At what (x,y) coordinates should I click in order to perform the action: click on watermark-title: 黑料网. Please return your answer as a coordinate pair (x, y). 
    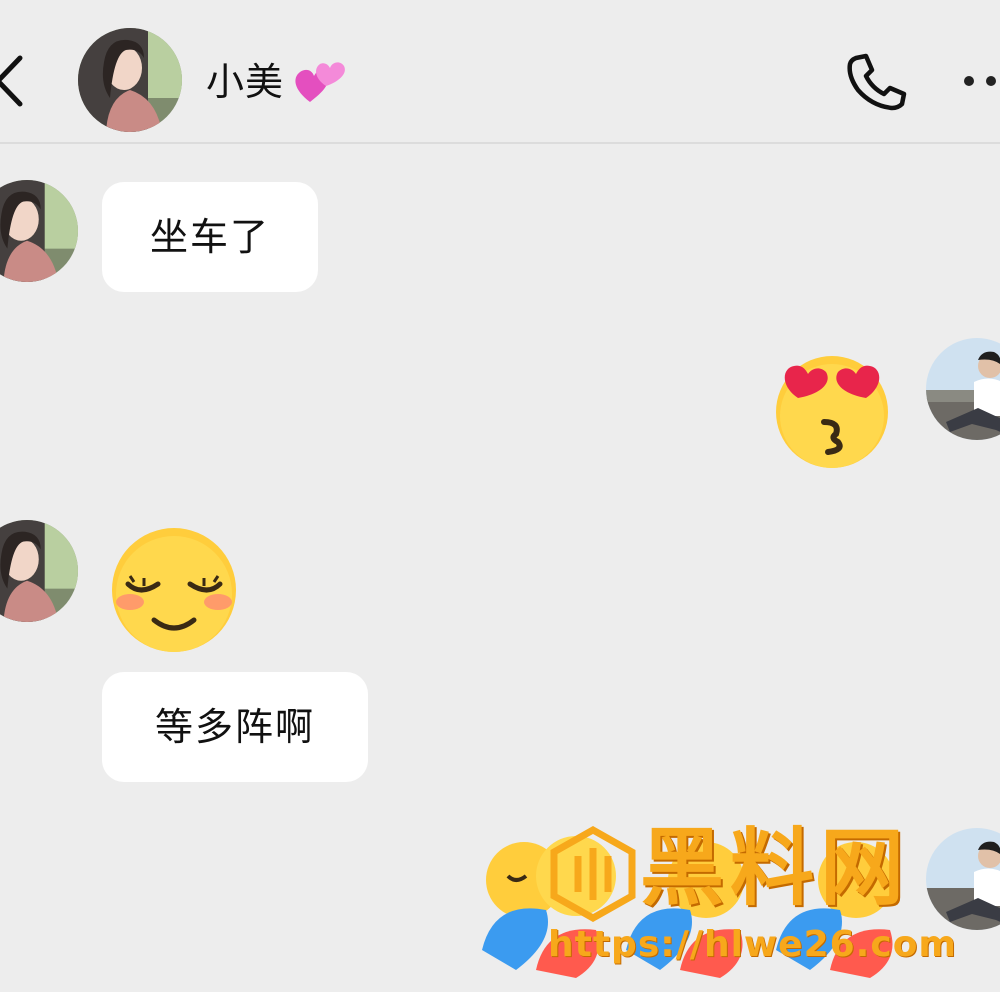
    Looking at the image, I should click on (775, 868).